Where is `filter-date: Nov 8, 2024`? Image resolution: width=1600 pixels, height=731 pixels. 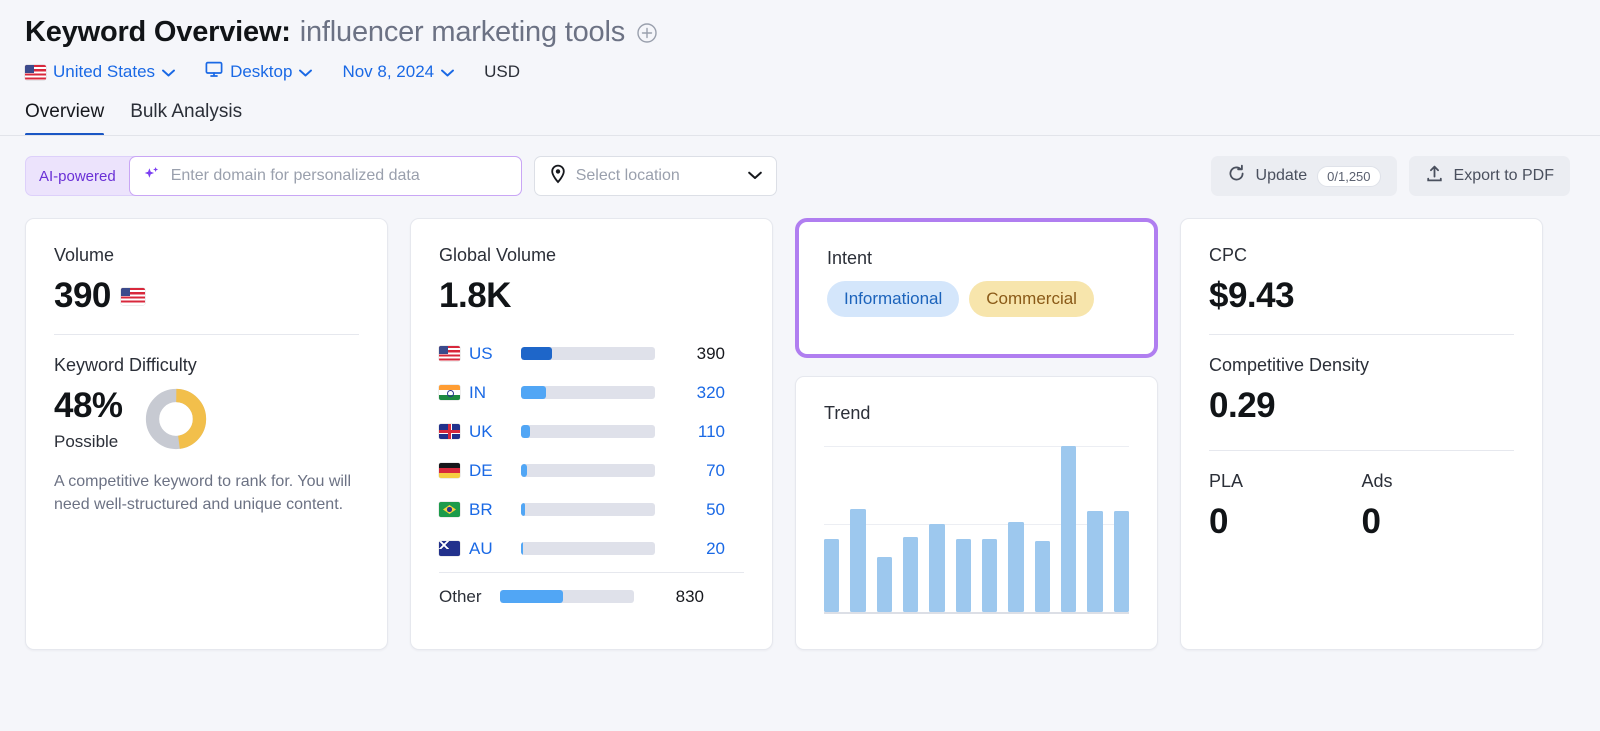
filter-date: Nov 8, 2024 is located at coordinates (398, 72).